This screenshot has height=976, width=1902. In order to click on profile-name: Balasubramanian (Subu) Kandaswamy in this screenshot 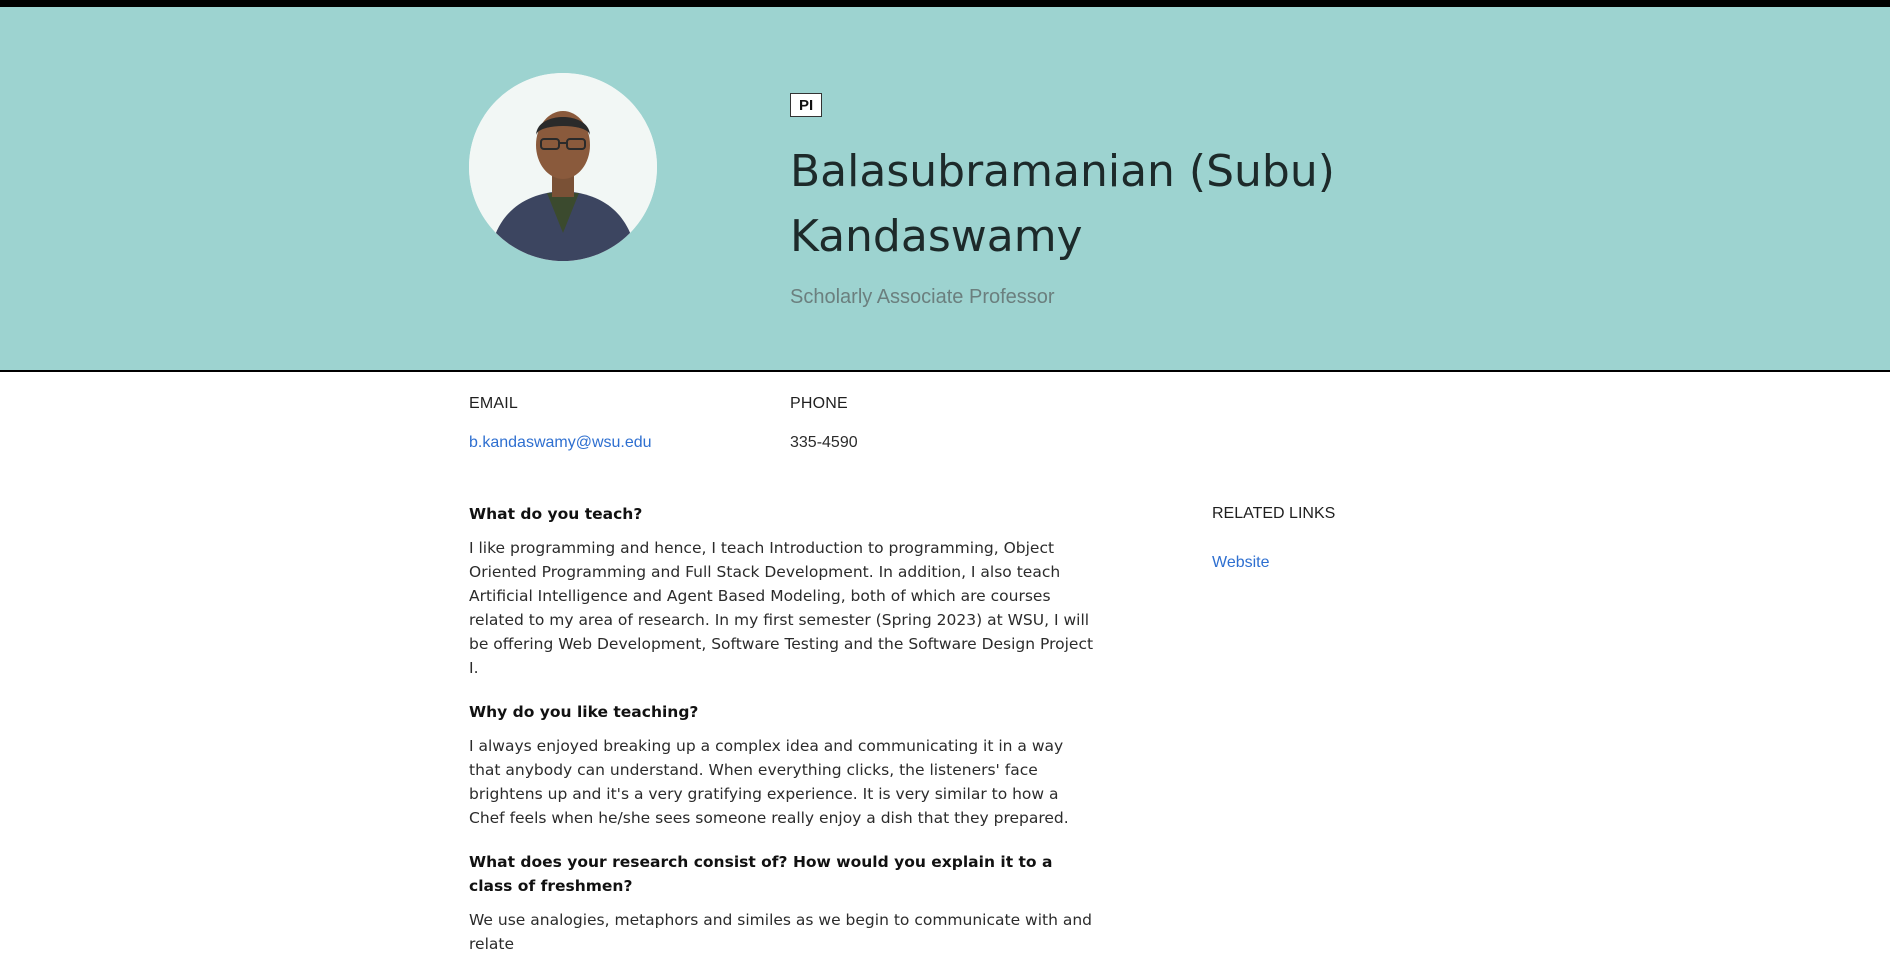, I will do `click(1062, 204)`.